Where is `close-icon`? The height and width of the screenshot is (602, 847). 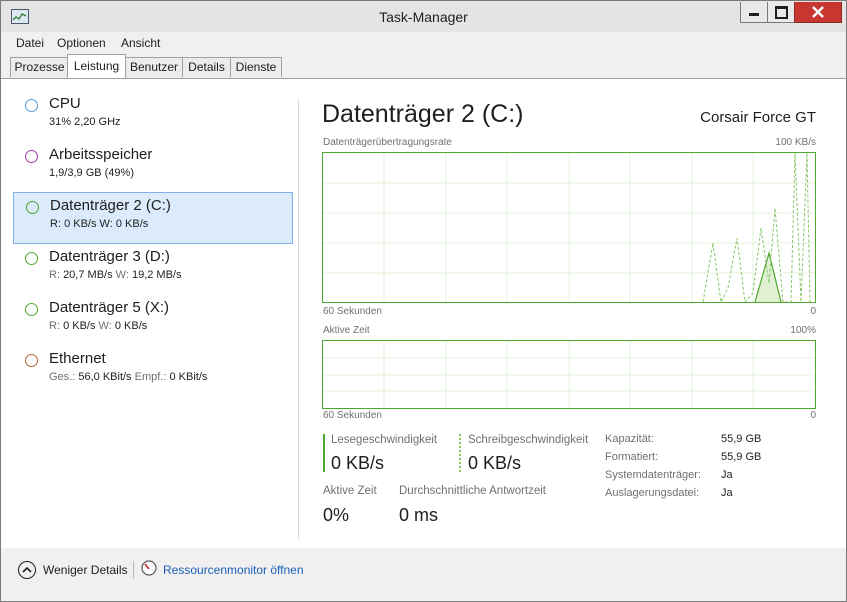 close-icon is located at coordinates (818, 12).